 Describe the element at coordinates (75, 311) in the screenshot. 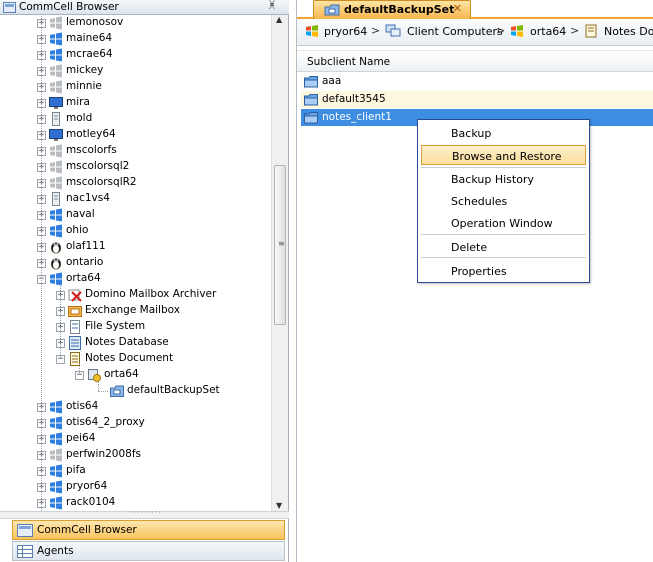

I see `exchange-mailbox-icon` at that location.